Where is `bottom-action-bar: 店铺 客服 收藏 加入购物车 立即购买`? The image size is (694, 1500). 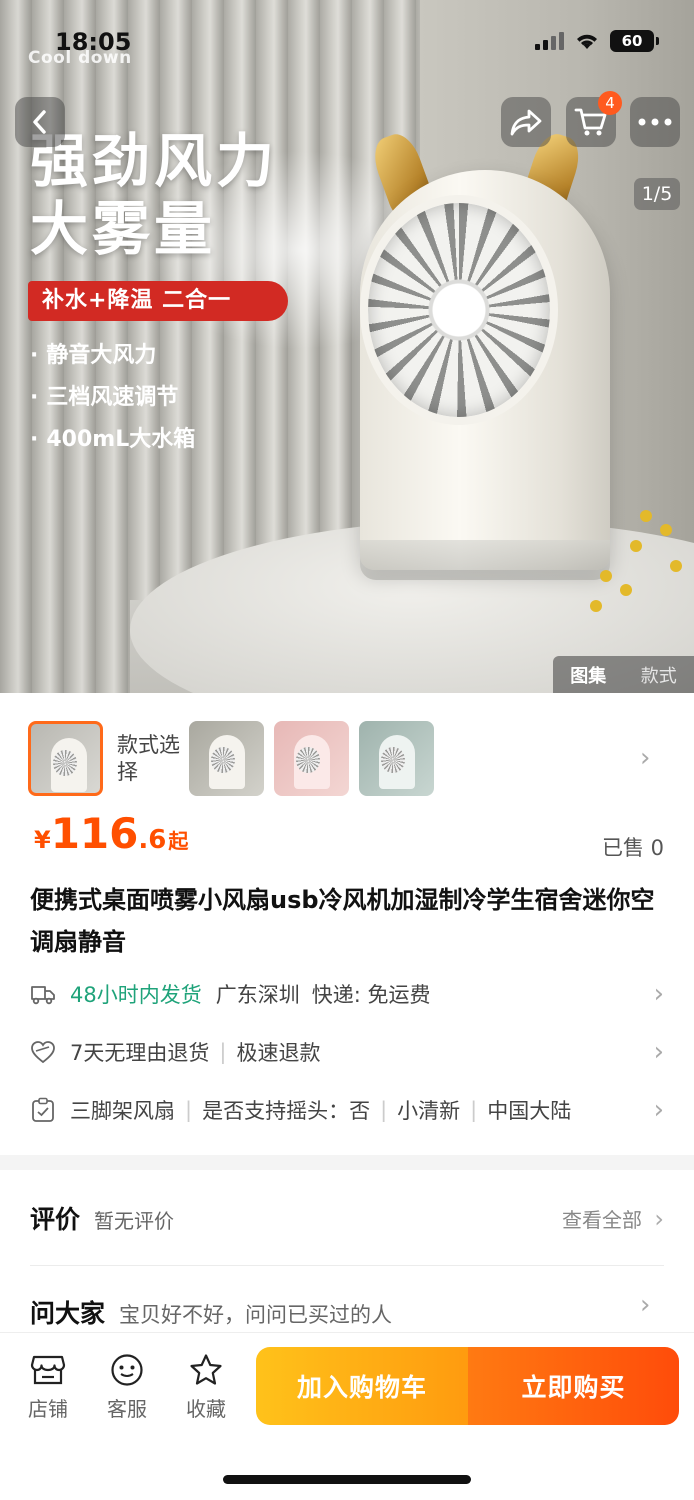 bottom-action-bar: 店铺 客服 收藏 加入购物车 立即购买 is located at coordinates (347, 1416).